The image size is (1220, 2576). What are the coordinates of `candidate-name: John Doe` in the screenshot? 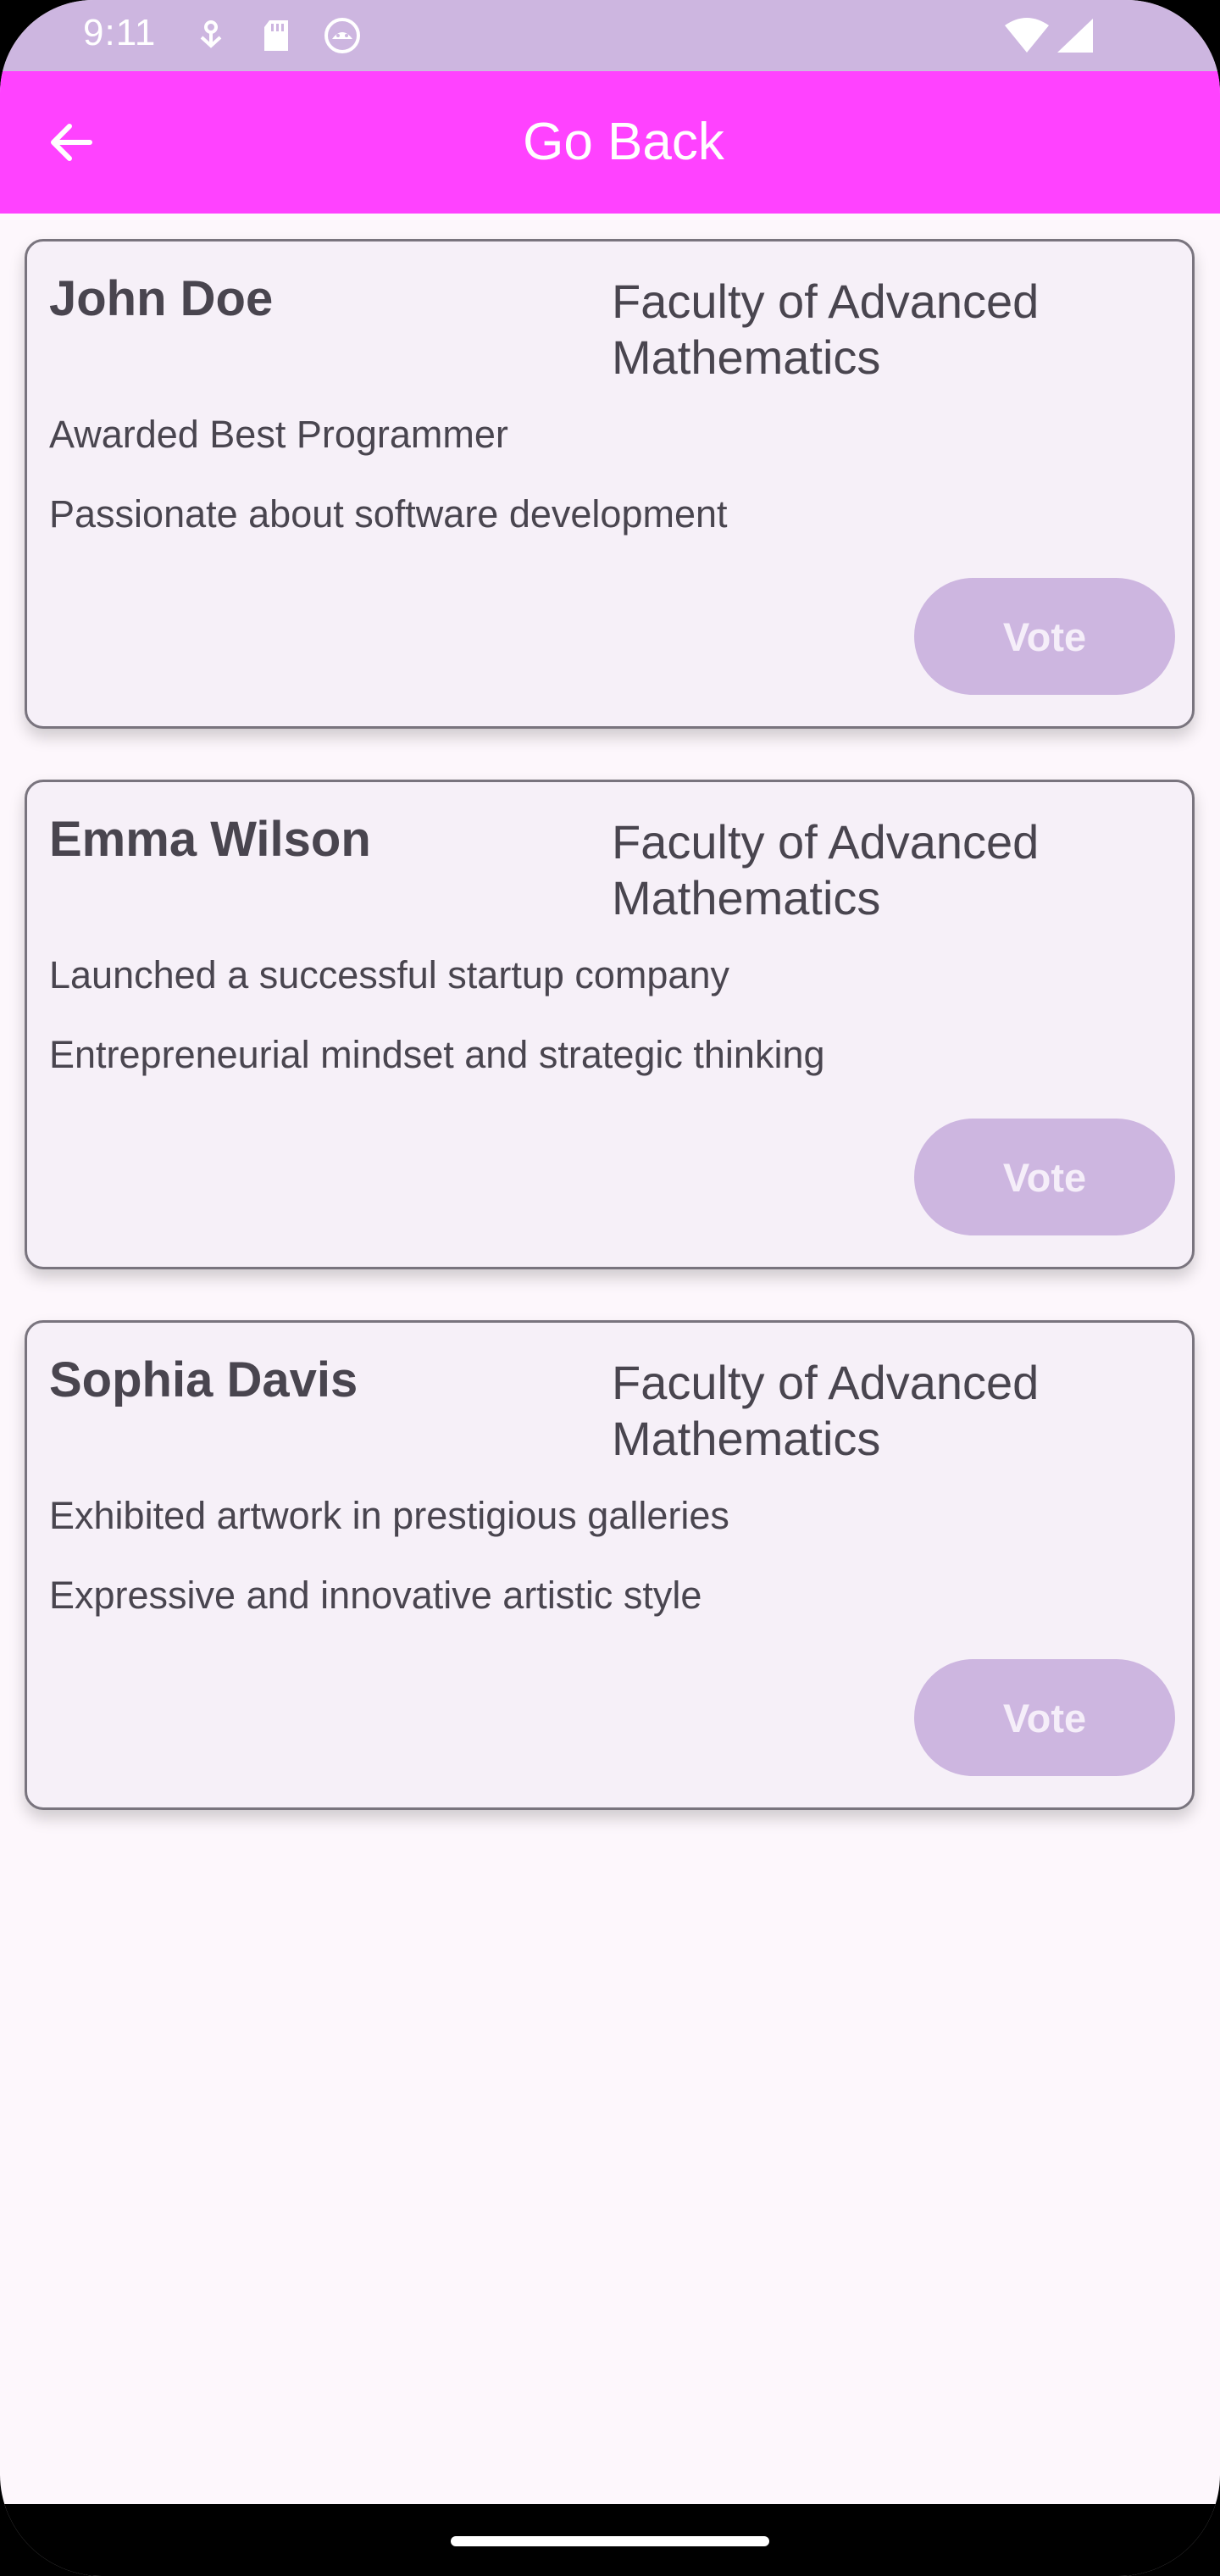 It's located at (161, 298).